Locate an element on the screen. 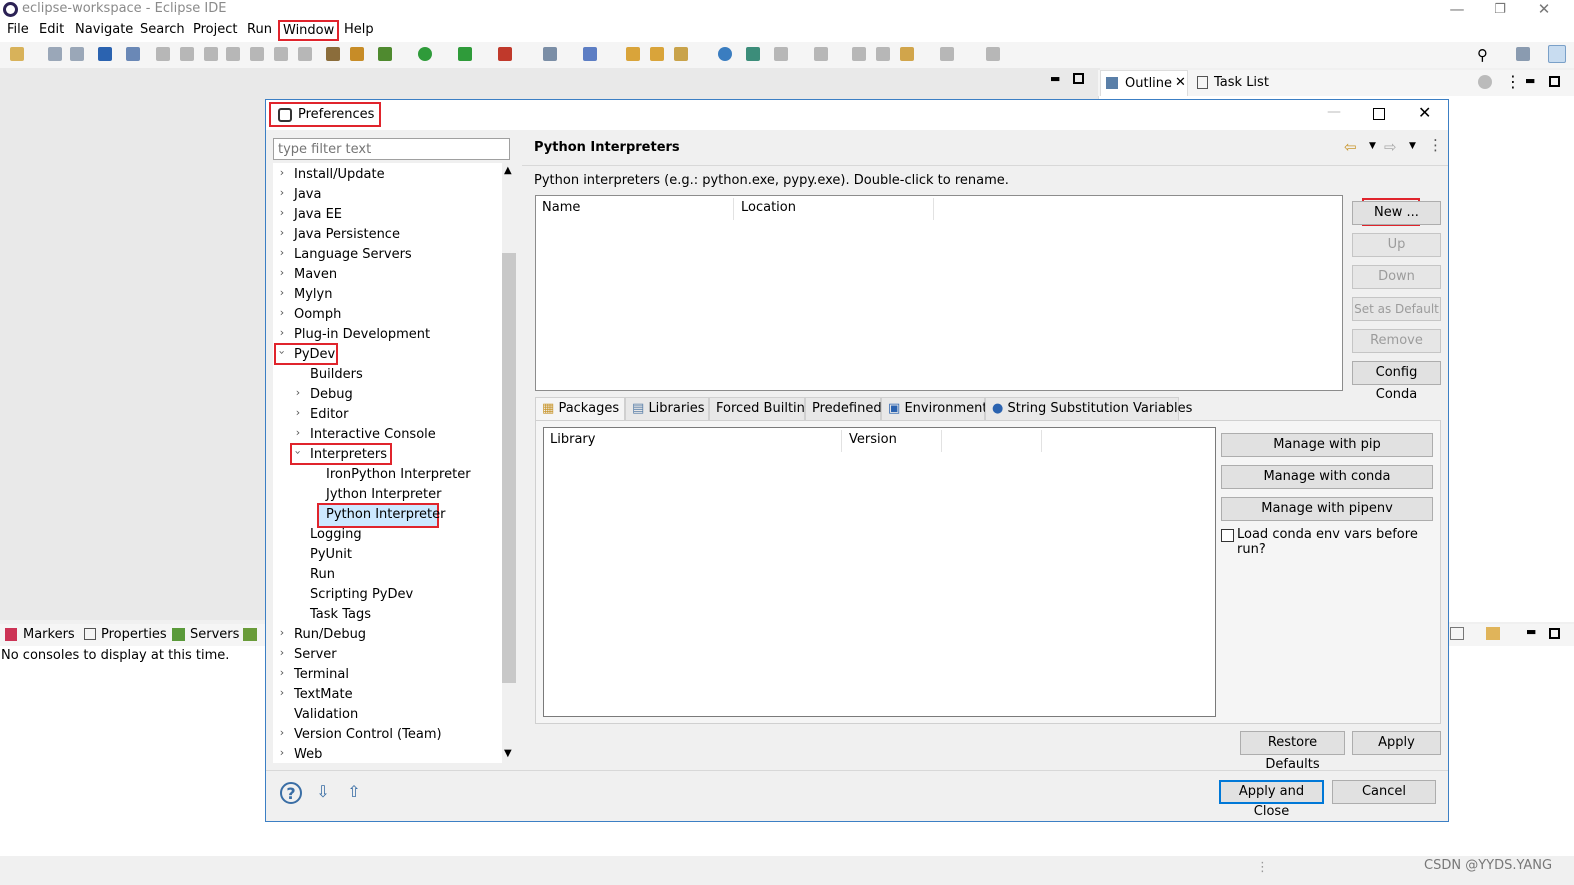 This screenshot has width=1574, height=885. scroll-up-icon: ▲ is located at coordinates (508, 170).